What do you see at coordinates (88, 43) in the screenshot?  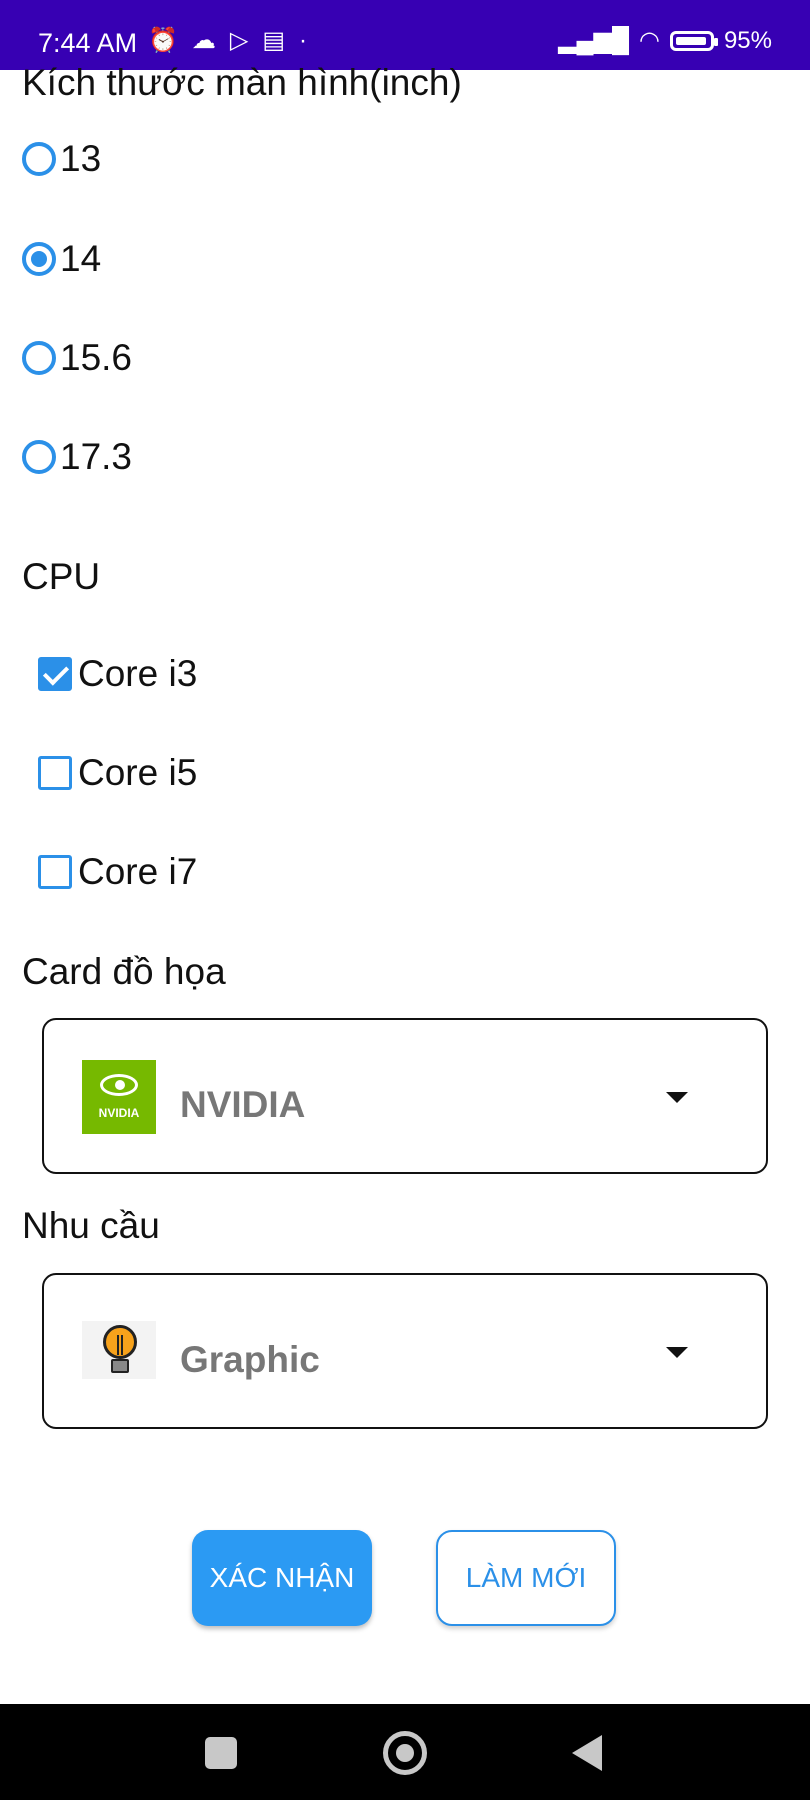 I see `status-time: 7:44 AM` at bounding box center [88, 43].